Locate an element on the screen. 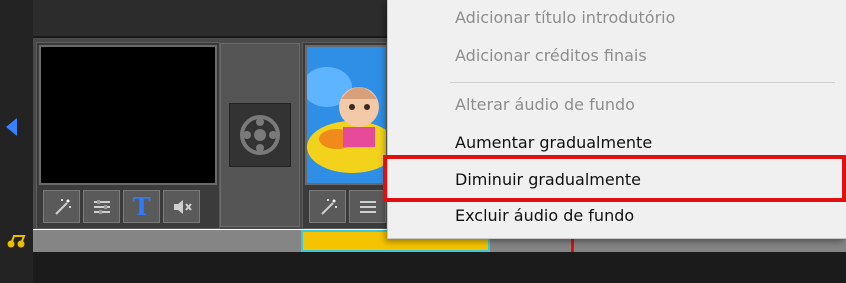  bottom-strip is located at coordinates (439, 267).